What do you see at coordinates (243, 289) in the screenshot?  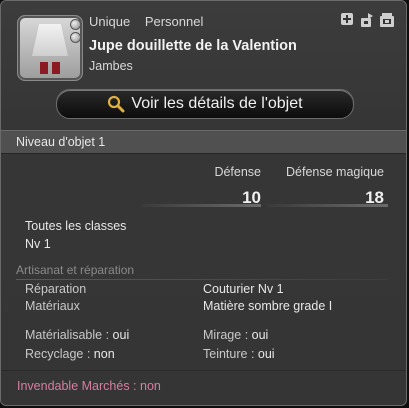 I see `repair-value: Couturier Nv 1` at bounding box center [243, 289].